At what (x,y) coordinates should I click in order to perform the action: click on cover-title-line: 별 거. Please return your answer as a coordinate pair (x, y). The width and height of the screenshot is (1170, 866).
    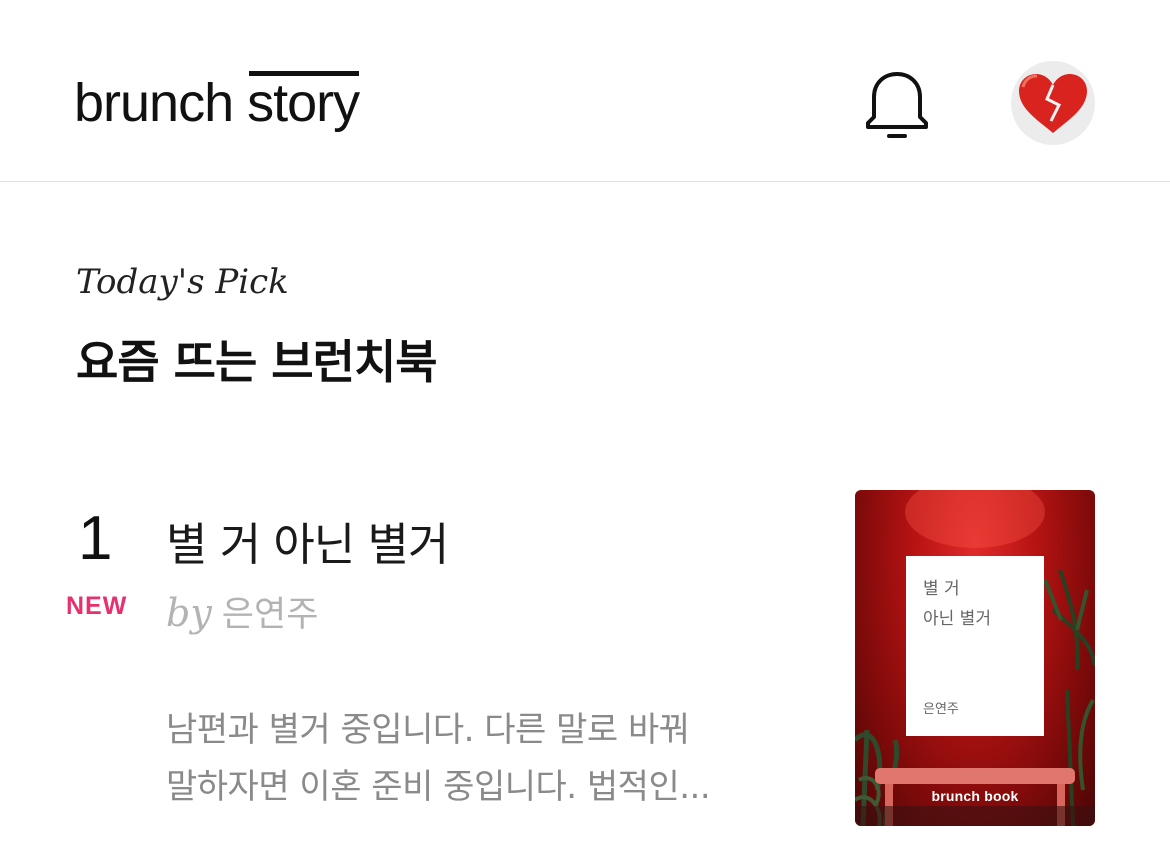
    Looking at the image, I should click on (941, 589).